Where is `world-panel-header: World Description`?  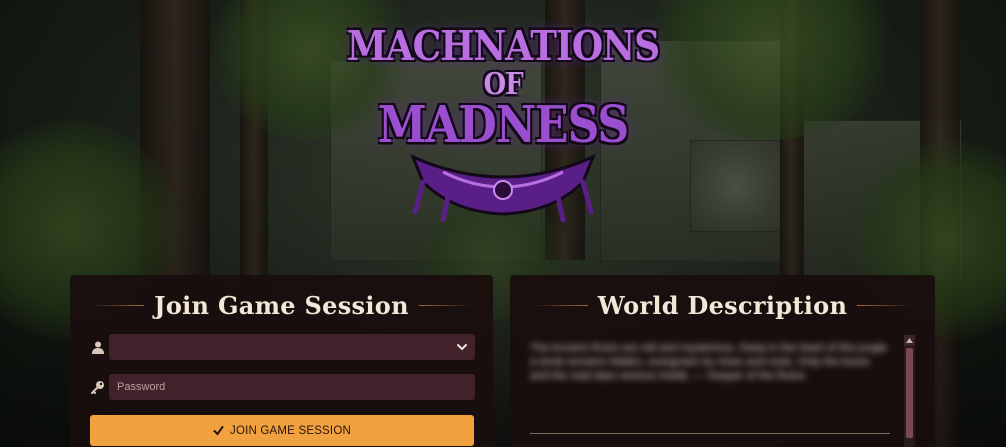 world-panel-header: World Description is located at coordinates (722, 305).